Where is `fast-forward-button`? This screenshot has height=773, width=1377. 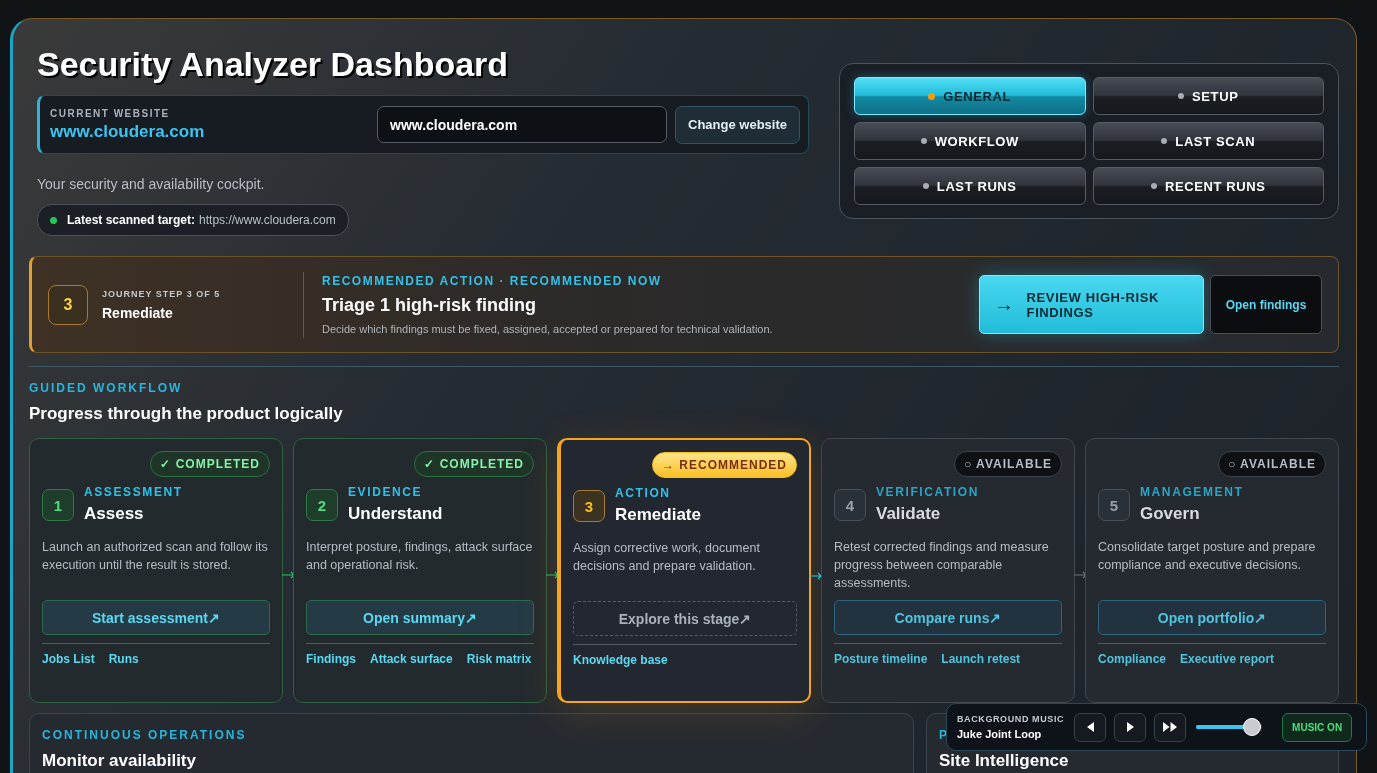
fast-forward-button is located at coordinates (1170, 727).